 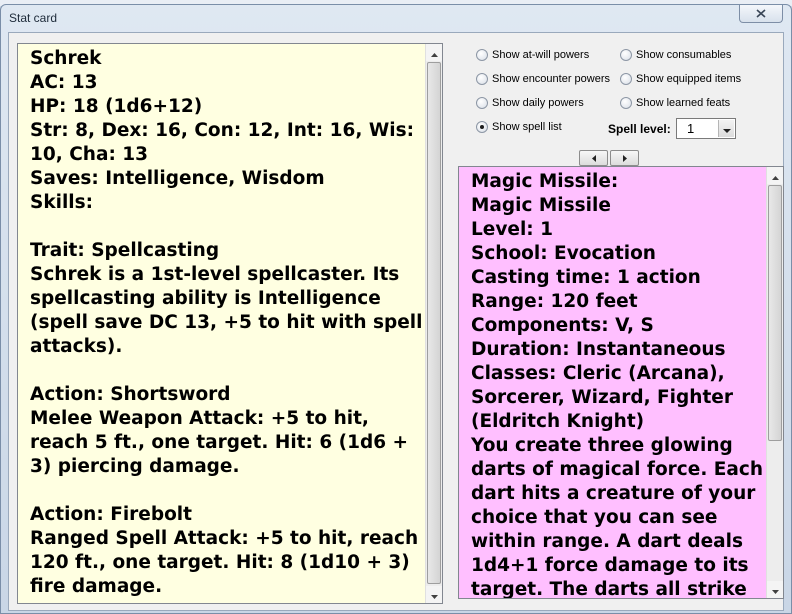 What do you see at coordinates (482, 103) in the screenshot?
I see `radio-daily` at bounding box center [482, 103].